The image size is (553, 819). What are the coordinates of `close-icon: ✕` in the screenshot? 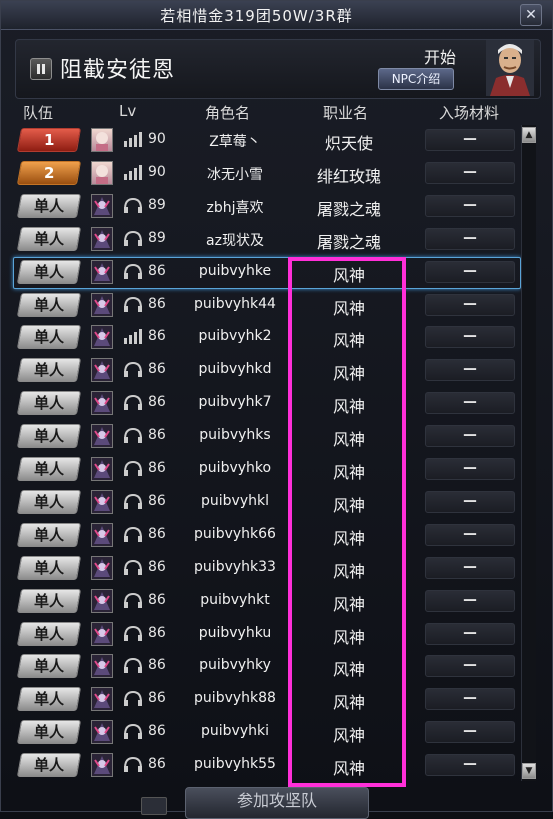 It's located at (531, 15).